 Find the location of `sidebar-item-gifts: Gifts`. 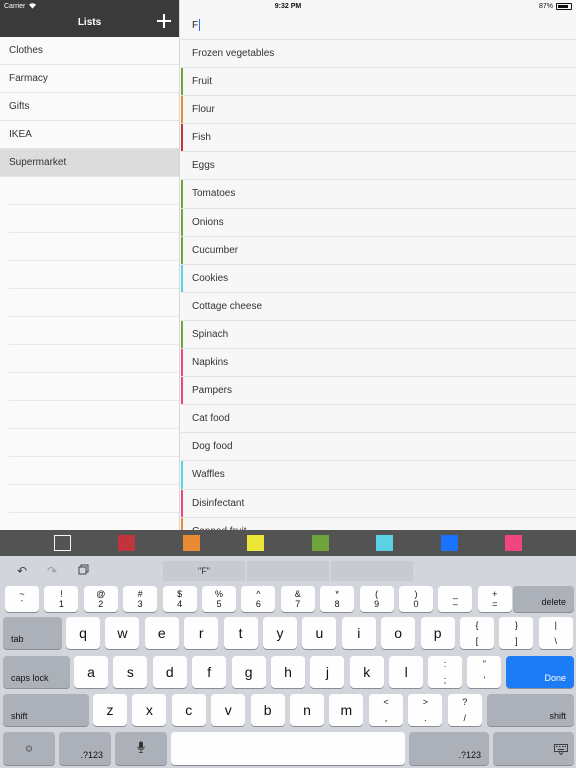

sidebar-item-gifts: Gifts is located at coordinates (89, 107).